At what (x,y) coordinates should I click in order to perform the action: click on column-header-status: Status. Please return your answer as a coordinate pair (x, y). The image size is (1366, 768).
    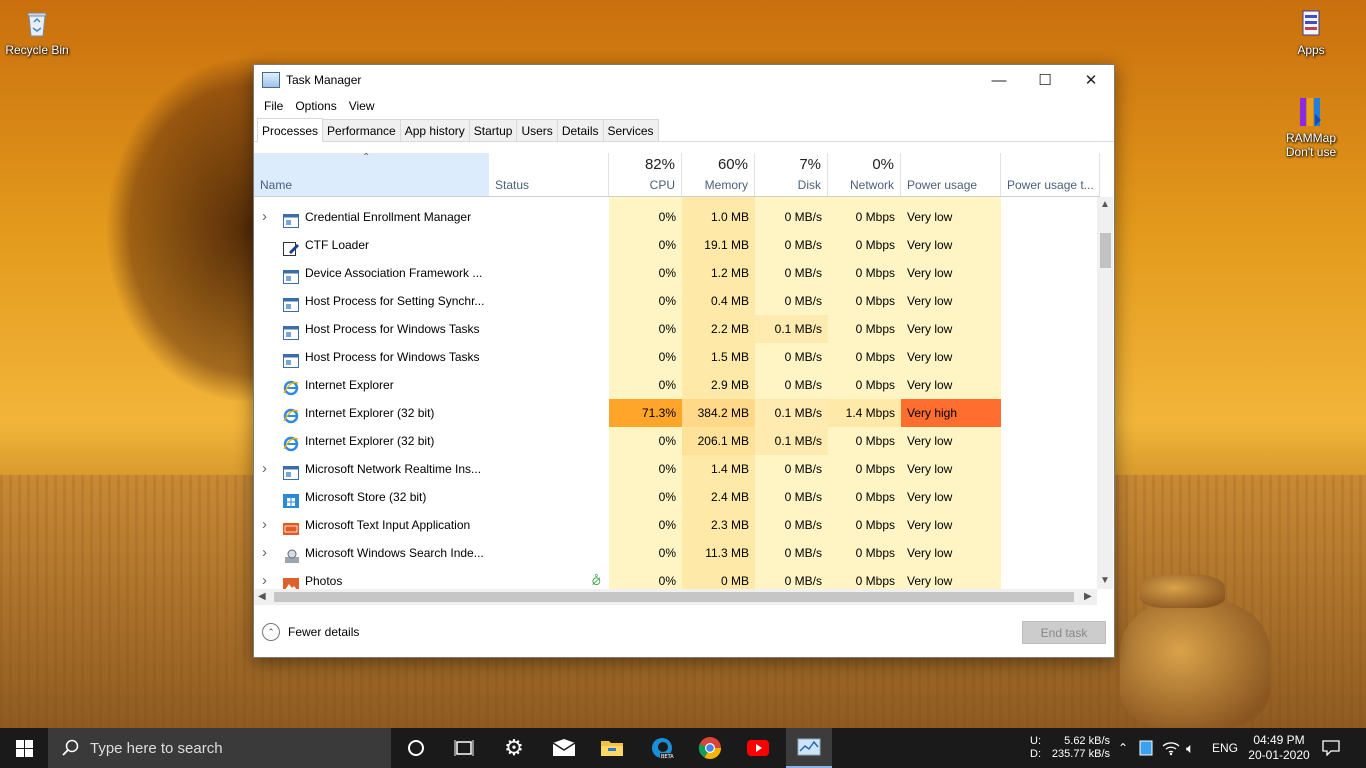
    Looking at the image, I should click on (549, 174).